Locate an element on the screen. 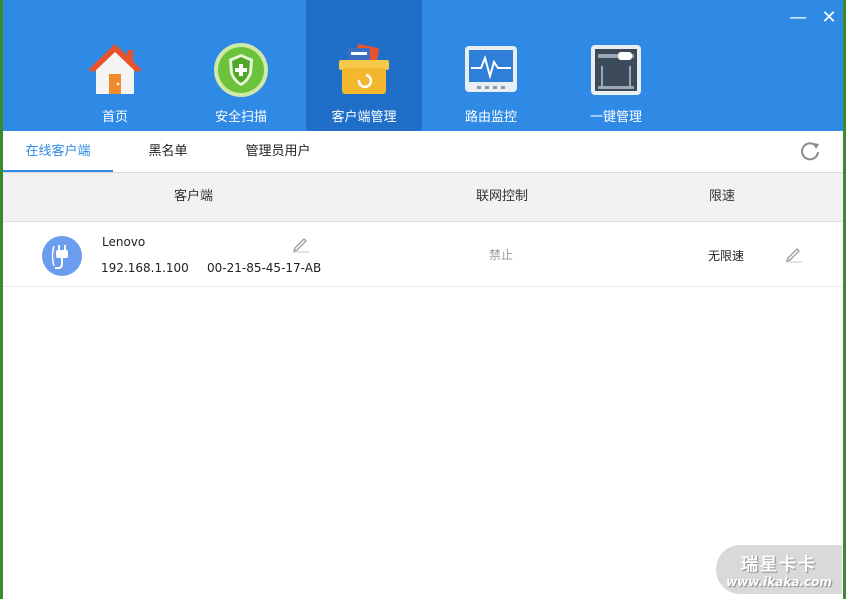  nav-one-click-management: 一键管理 is located at coordinates (616, 65).